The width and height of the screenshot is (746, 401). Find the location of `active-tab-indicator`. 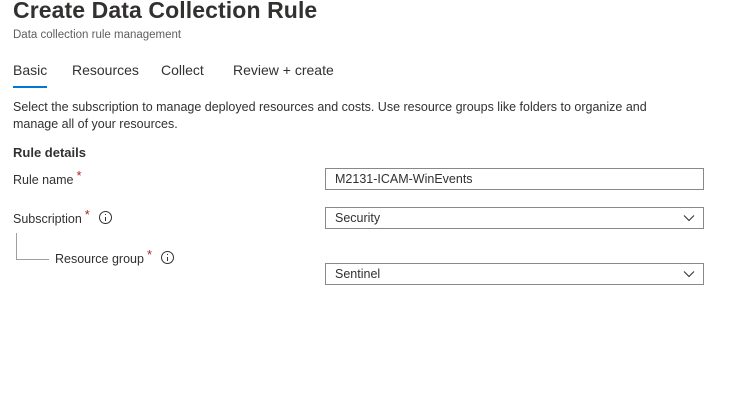

active-tab-indicator is located at coordinates (30, 87).